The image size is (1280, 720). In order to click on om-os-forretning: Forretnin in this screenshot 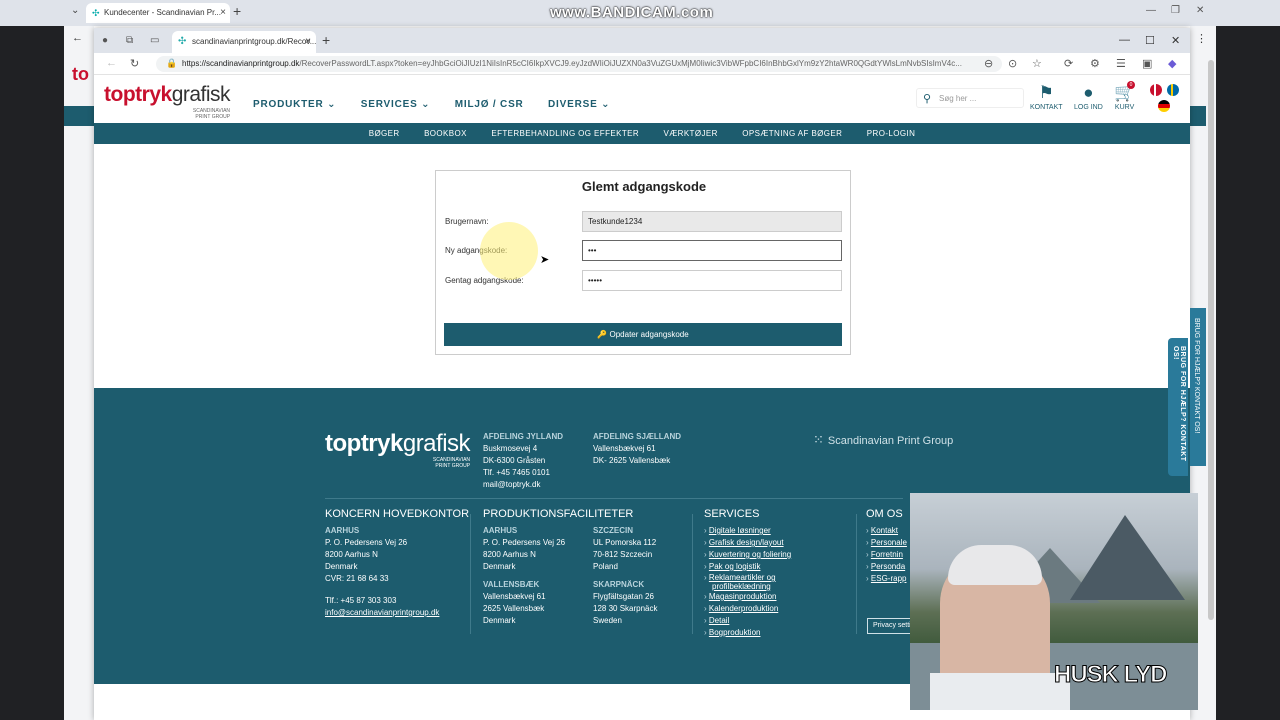, I will do `click(887, 554)`.